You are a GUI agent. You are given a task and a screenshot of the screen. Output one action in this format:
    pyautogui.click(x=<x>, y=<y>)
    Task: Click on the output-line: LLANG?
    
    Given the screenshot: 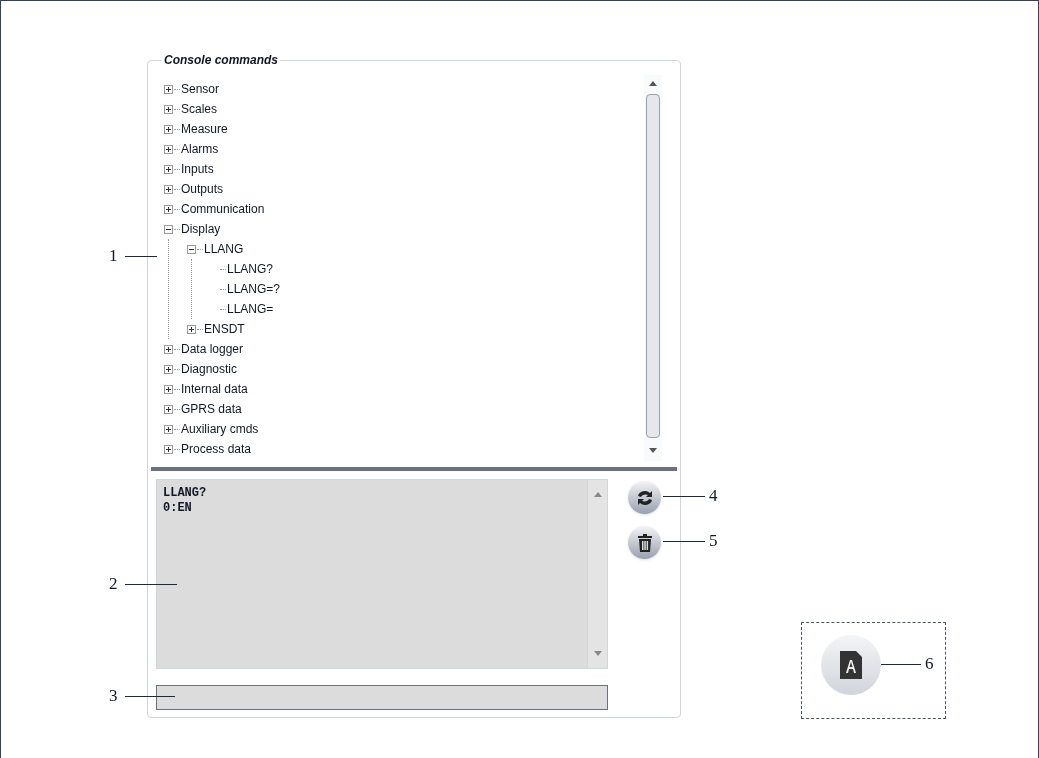 What is the action you would take?
    pyautogui.click(x=185, y=493)
    